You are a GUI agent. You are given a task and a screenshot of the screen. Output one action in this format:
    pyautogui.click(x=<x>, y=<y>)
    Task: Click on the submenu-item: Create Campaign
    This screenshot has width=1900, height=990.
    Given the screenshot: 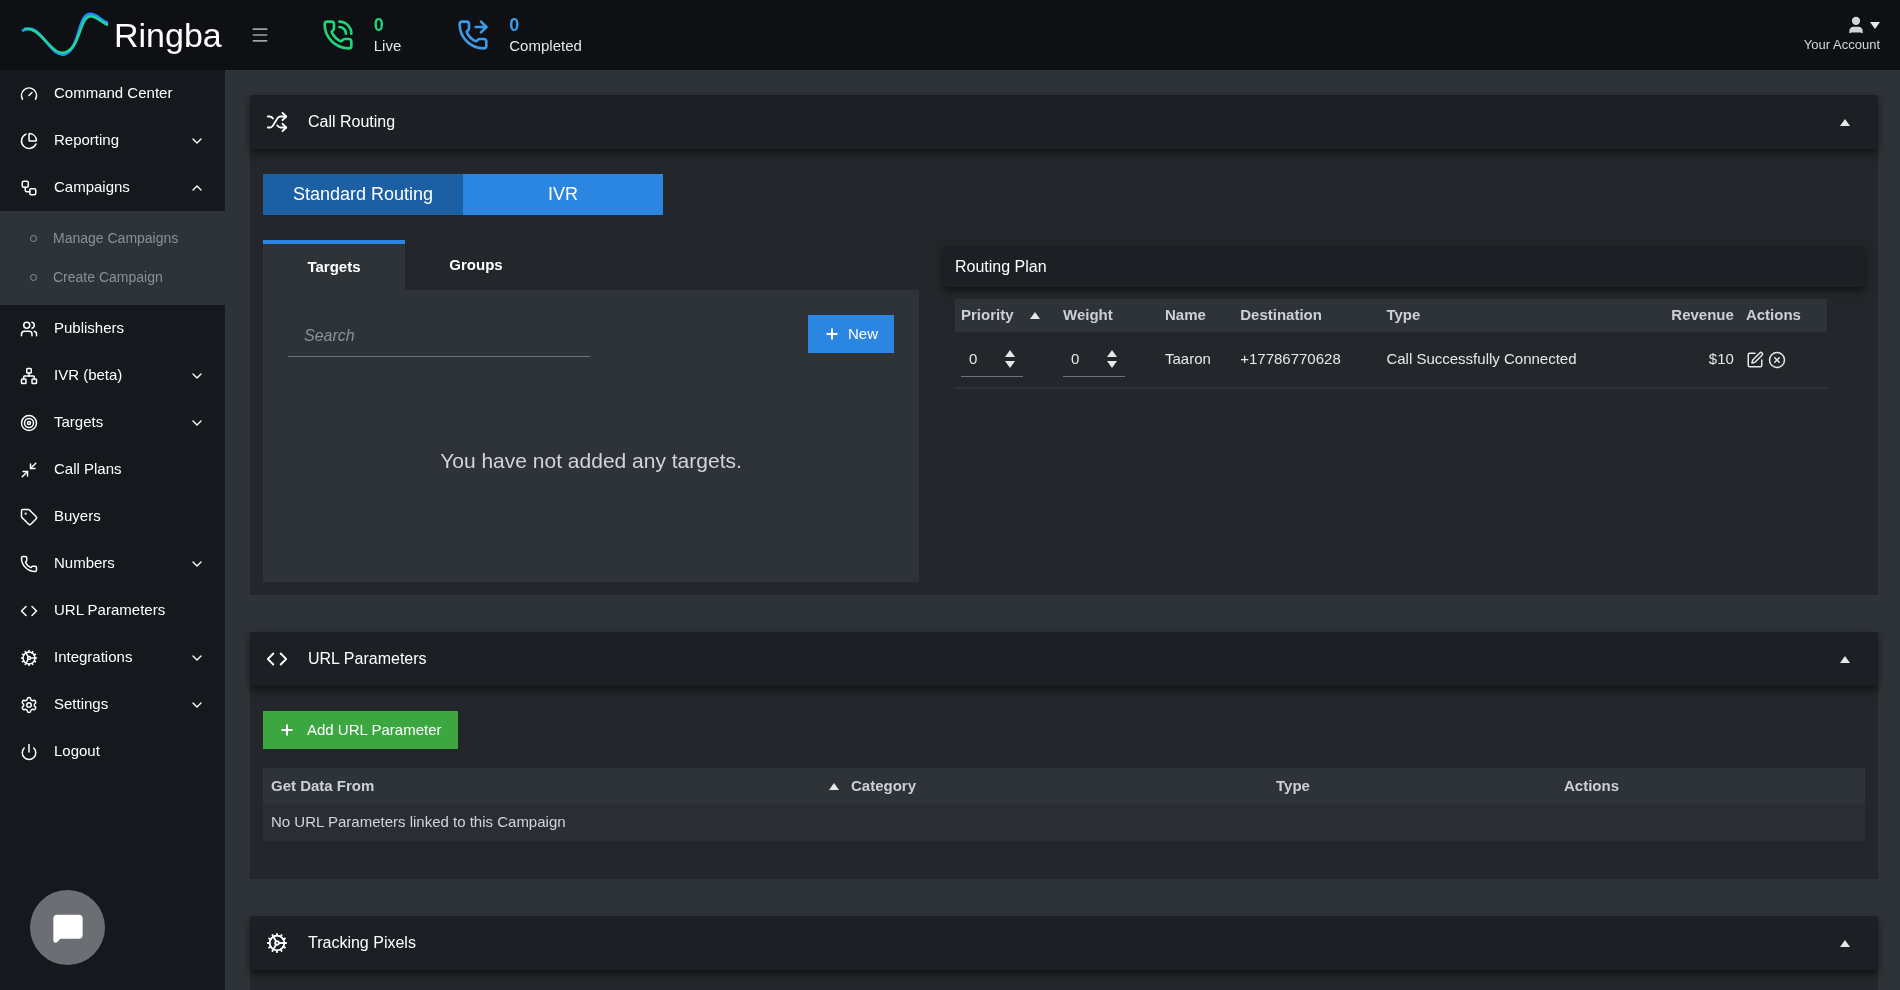 What is the action you would take?
    pyautogui.click(x=112, y=277)
    